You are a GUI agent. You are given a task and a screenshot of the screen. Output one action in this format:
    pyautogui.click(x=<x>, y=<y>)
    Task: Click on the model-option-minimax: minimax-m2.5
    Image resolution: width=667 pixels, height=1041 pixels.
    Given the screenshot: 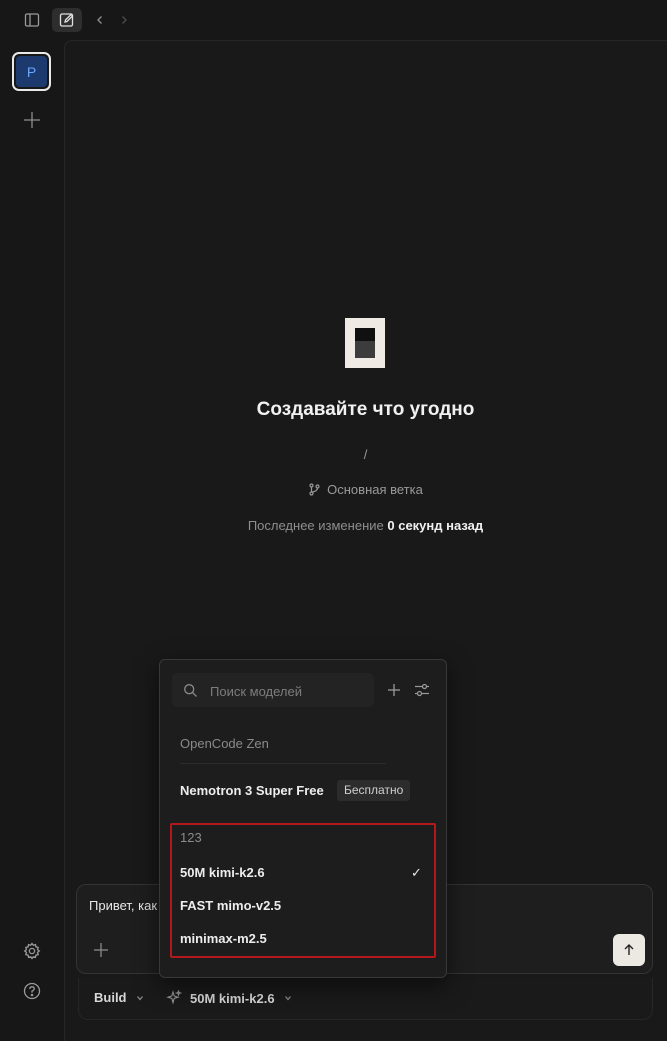 What is the action you would take?
    pyautogui.click(x=223, y=938)
    